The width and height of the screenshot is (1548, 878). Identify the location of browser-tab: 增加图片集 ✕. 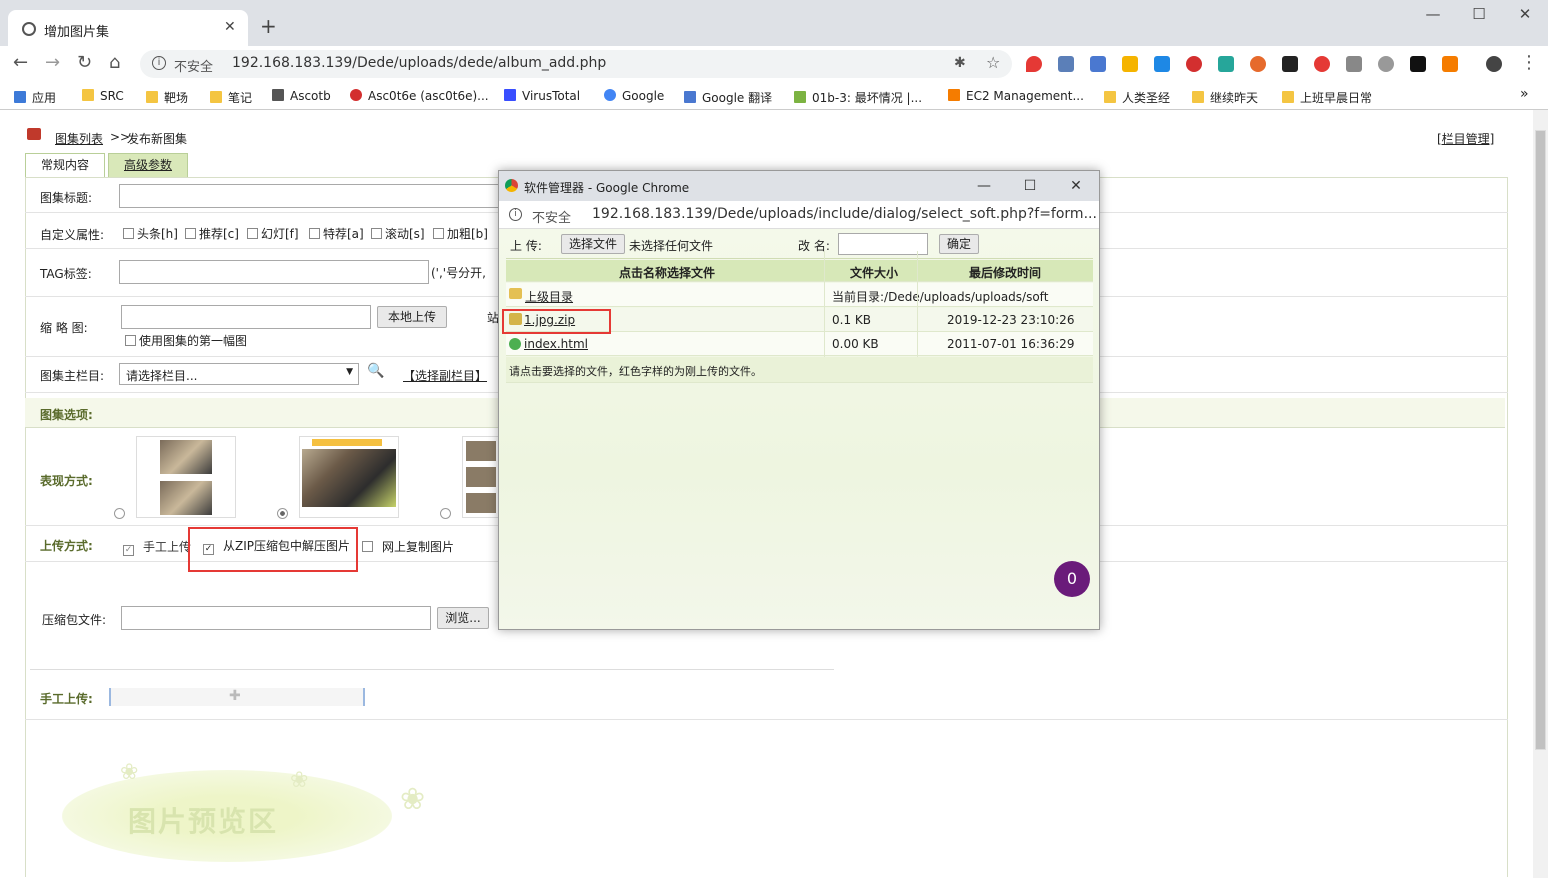
(128, 28).